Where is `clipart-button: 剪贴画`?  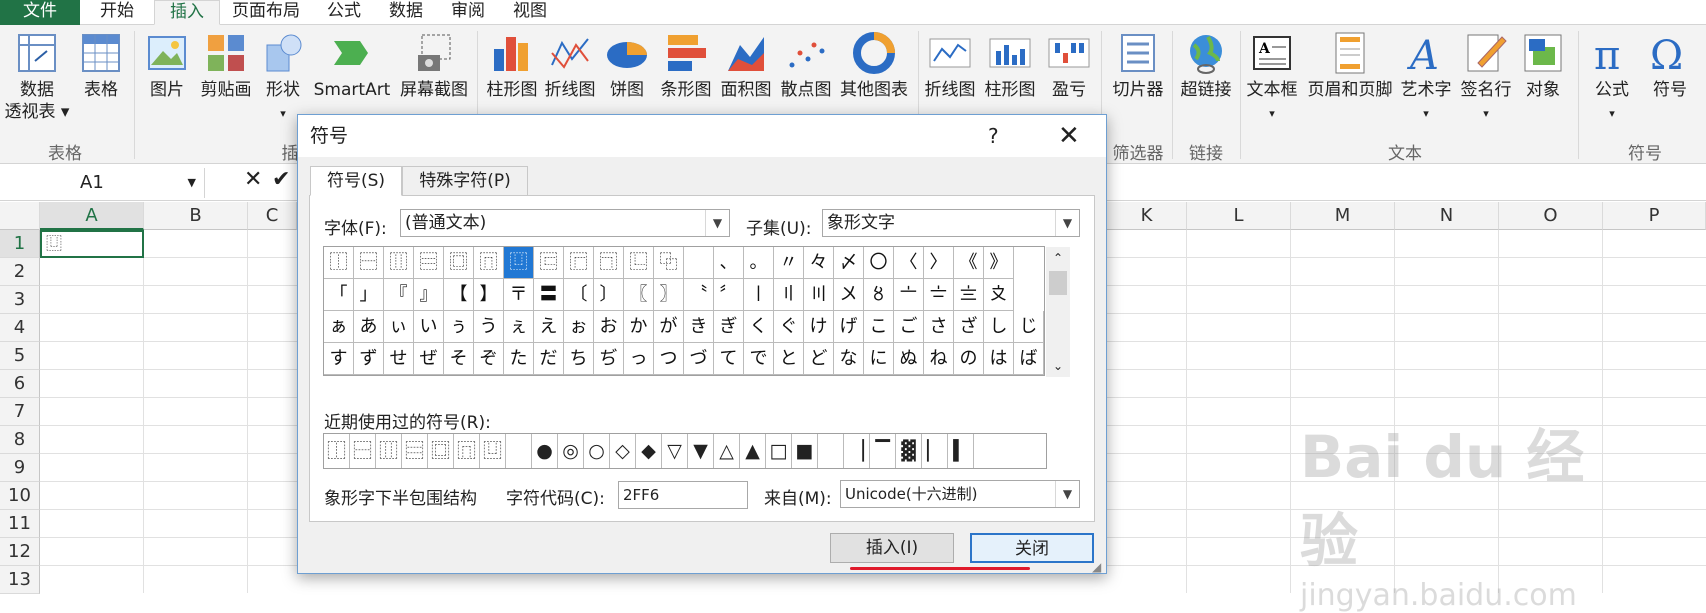
clipart-button: 剪贴画 is located at coordinates (226, 66).